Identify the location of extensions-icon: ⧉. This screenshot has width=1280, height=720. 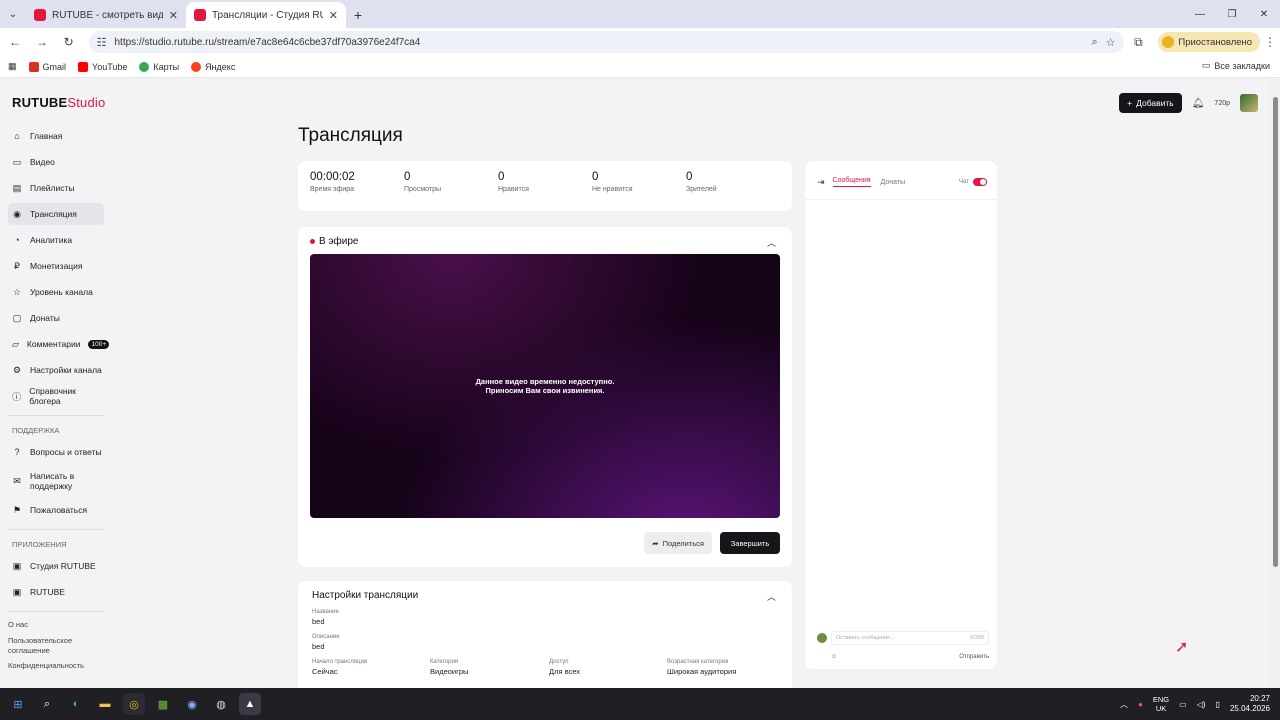
(1139, 42).